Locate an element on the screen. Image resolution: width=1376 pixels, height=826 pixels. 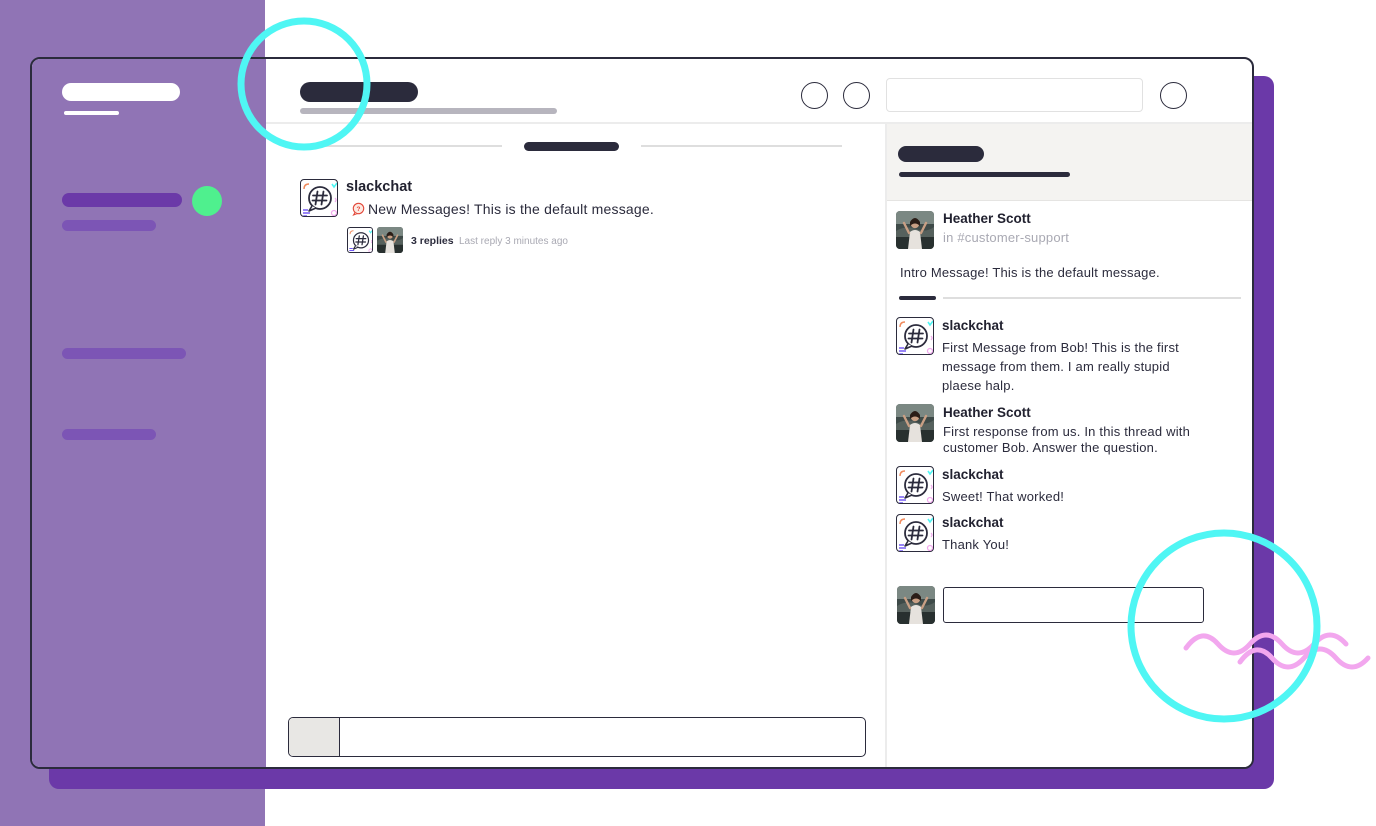
slackchat-avatar is located at coordinates (319, 198).